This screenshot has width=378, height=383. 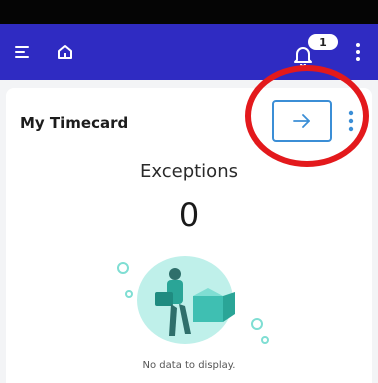 I want to click on empty-state-message: No data to display., so click(x=189, y=365).